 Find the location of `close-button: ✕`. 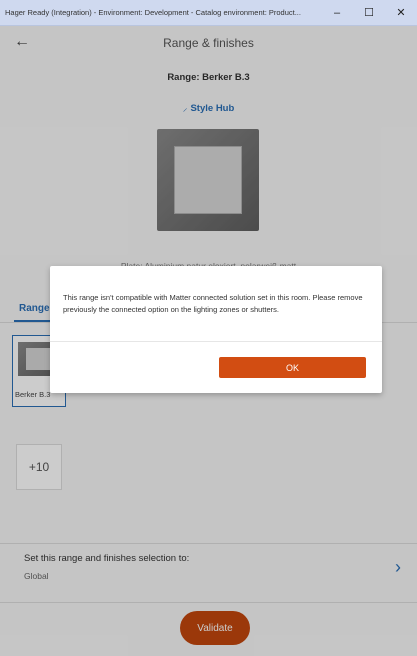

close-button: ✕ is located at coordinates (401, 13).